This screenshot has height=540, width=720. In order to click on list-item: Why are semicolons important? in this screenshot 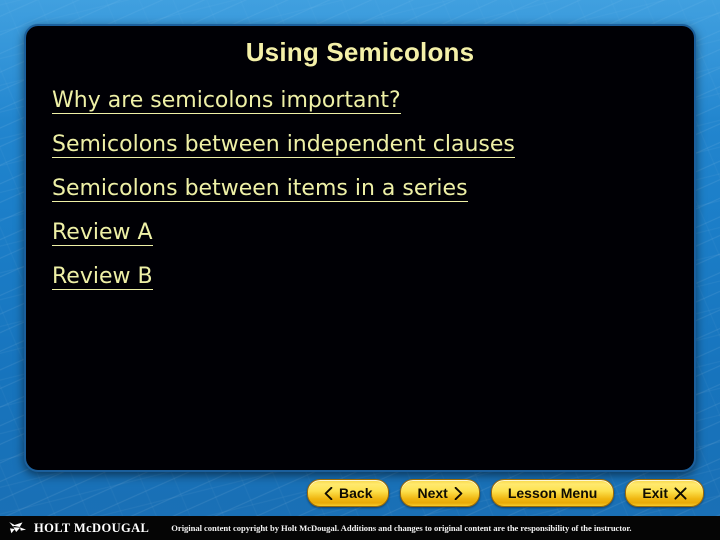, I will do `click(363, 102)`.